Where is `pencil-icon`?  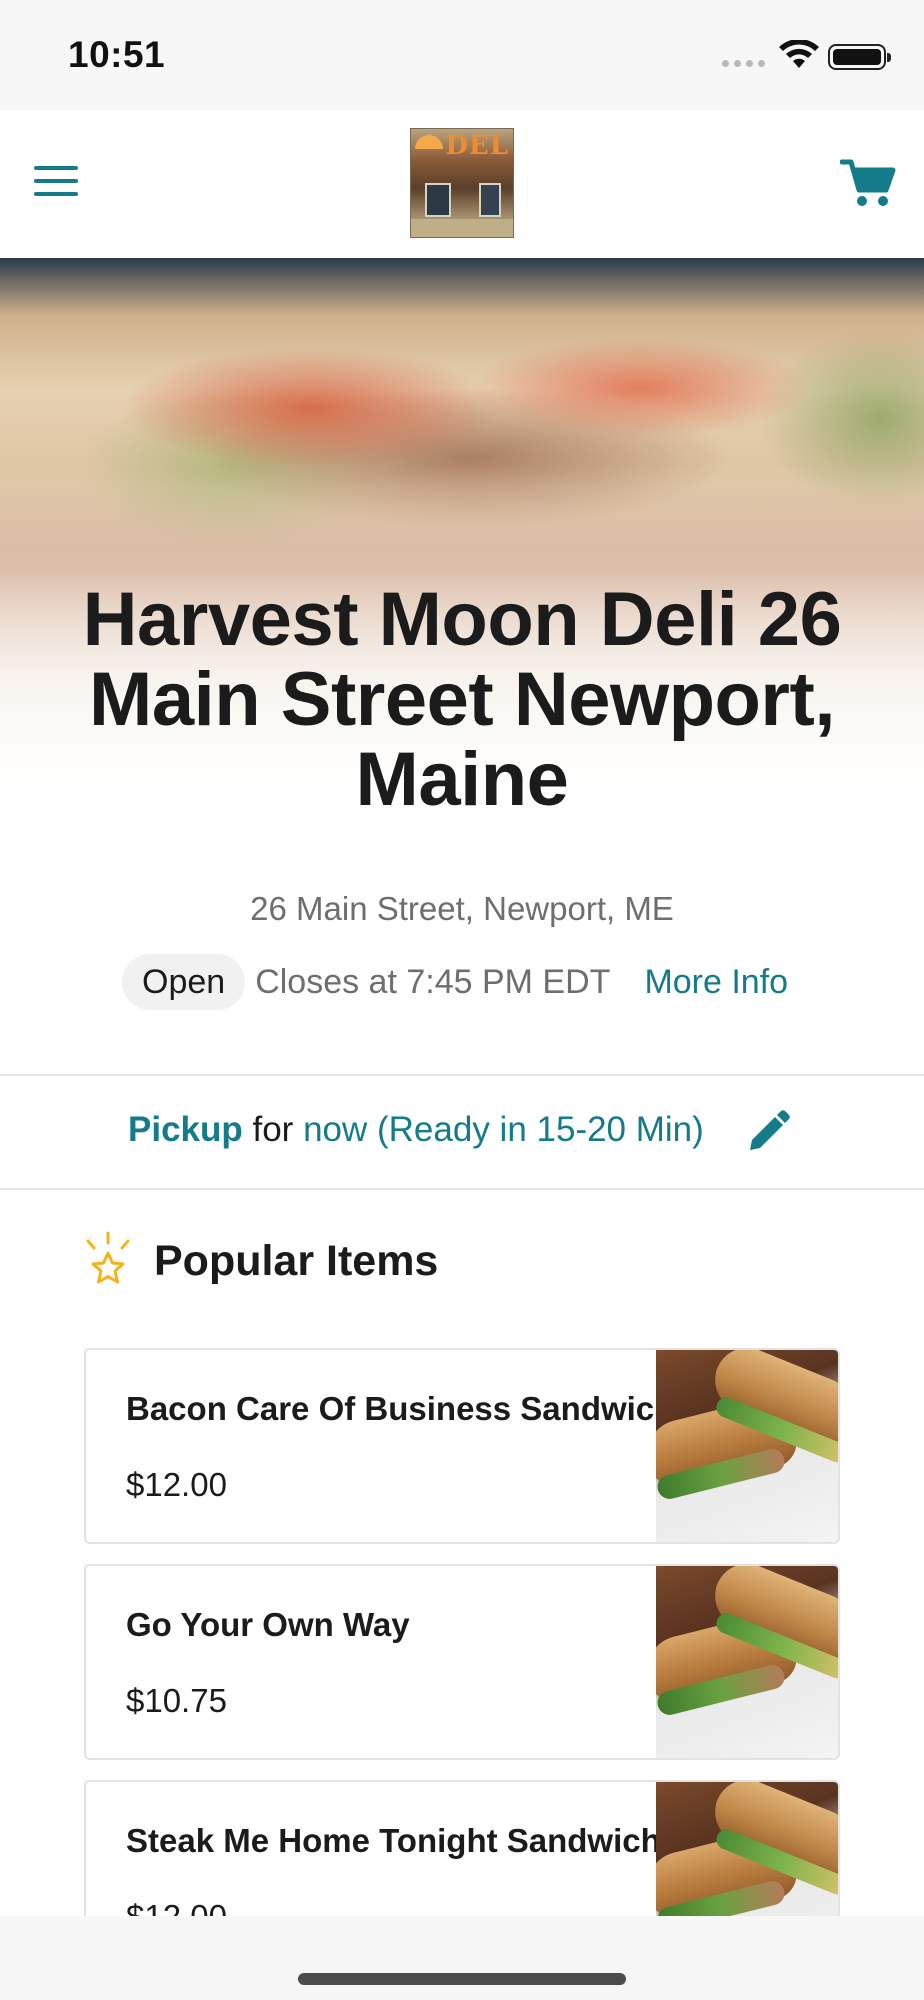 pencil-icon is located at coordinates (768, 1132).